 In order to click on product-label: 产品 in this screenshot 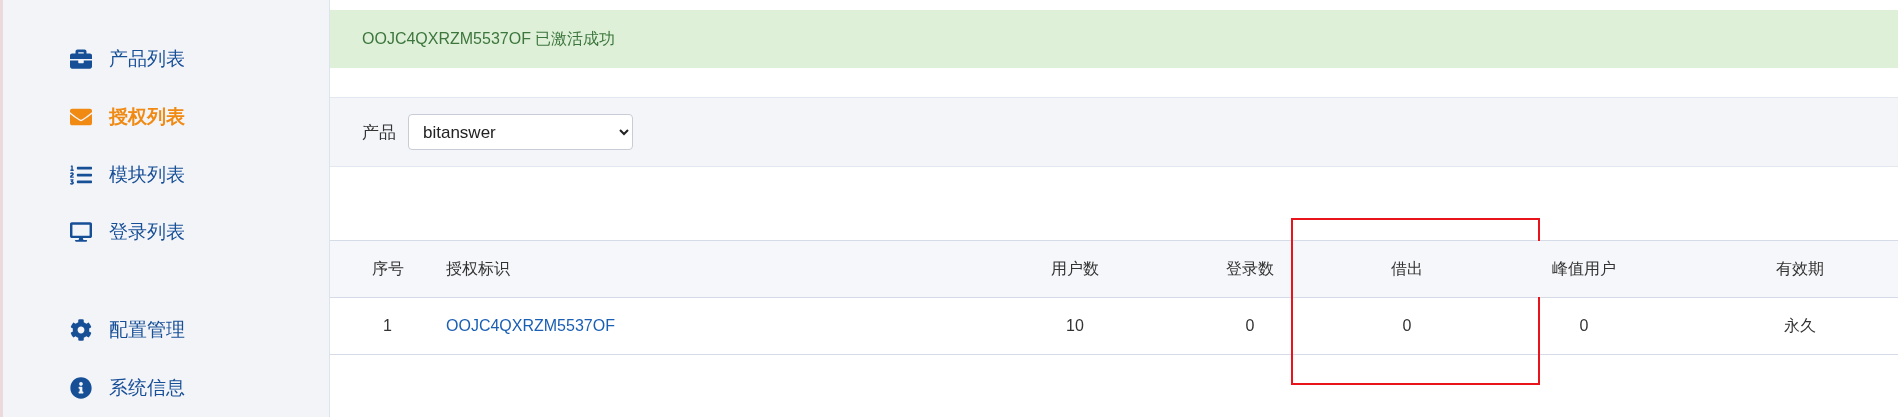, I will do `click(379, 132)`.